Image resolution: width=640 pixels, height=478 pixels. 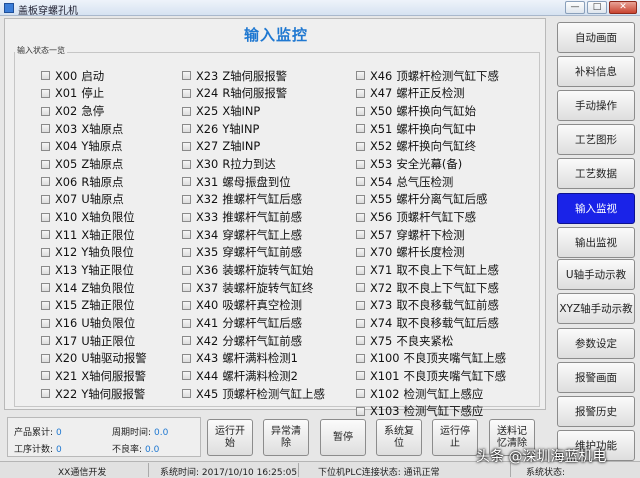 I want to click on input-code: X27, so click(x=207, y=146).